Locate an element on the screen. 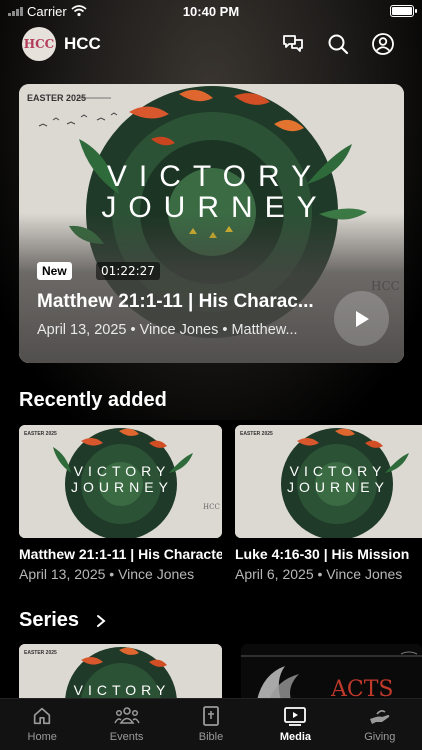 The width and height of the screenshot is (422, 750). series-heading: Series is located at coordinates (49, 620).